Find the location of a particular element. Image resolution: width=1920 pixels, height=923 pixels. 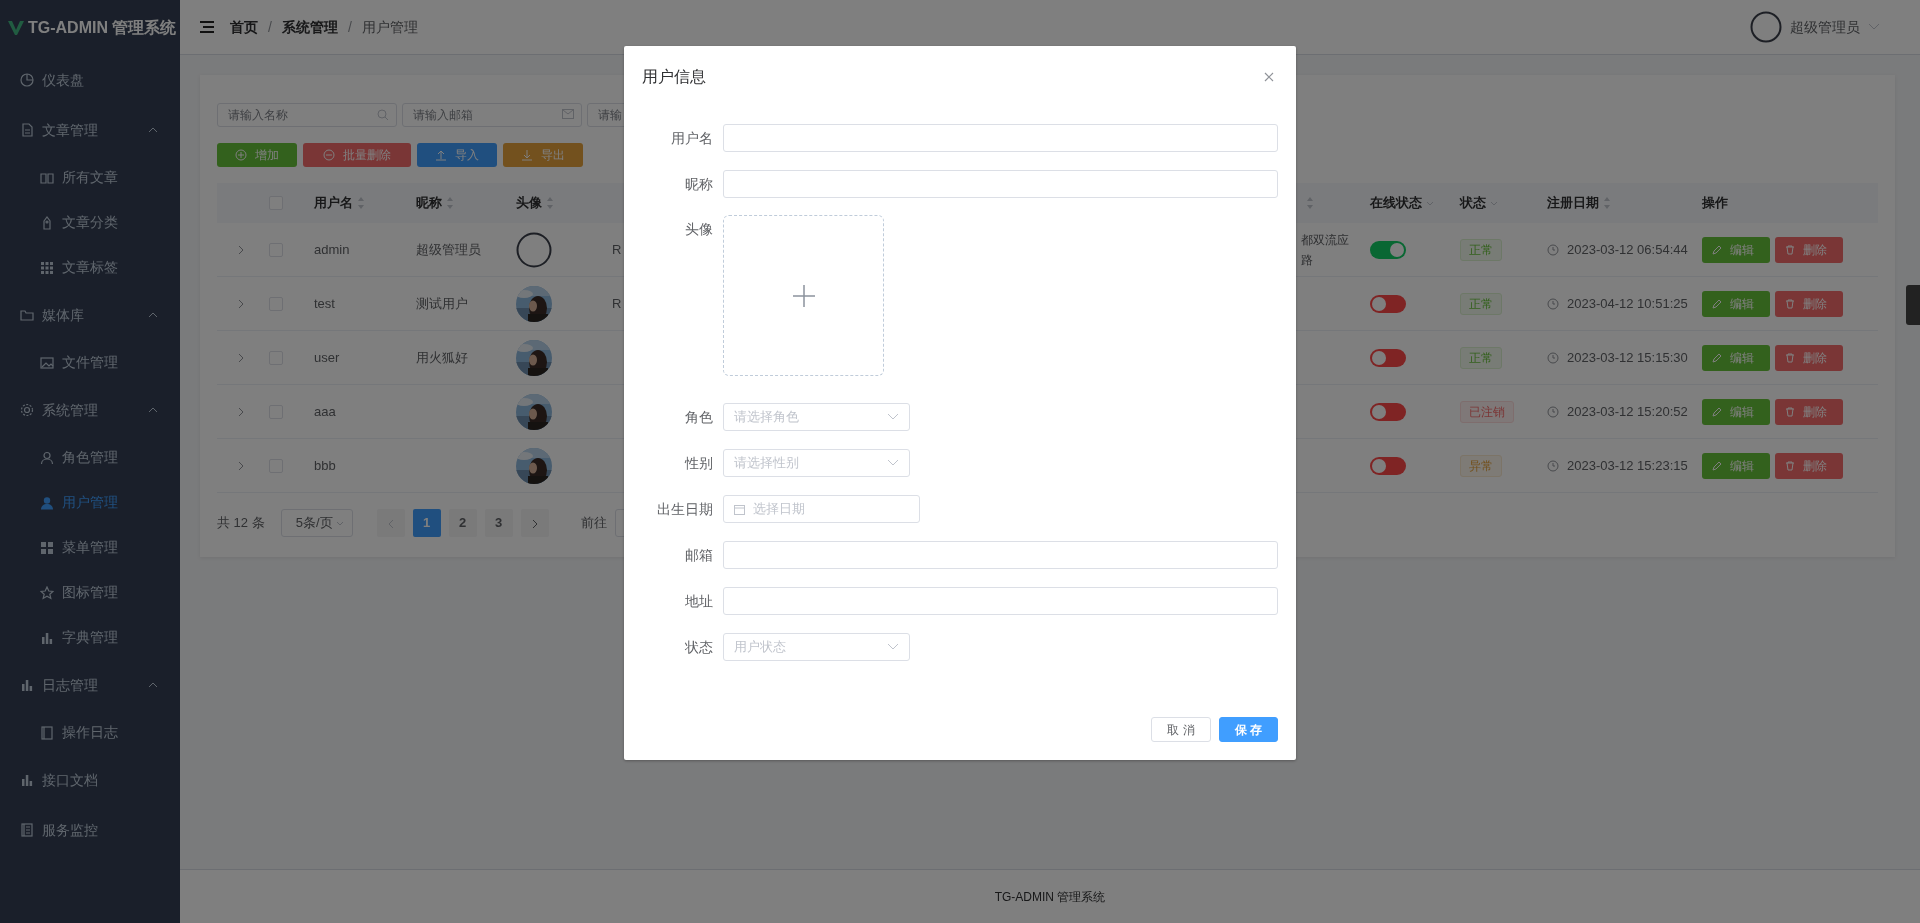

table-cell-text: 都双流应 路 is located at coordinates (1325, 250).